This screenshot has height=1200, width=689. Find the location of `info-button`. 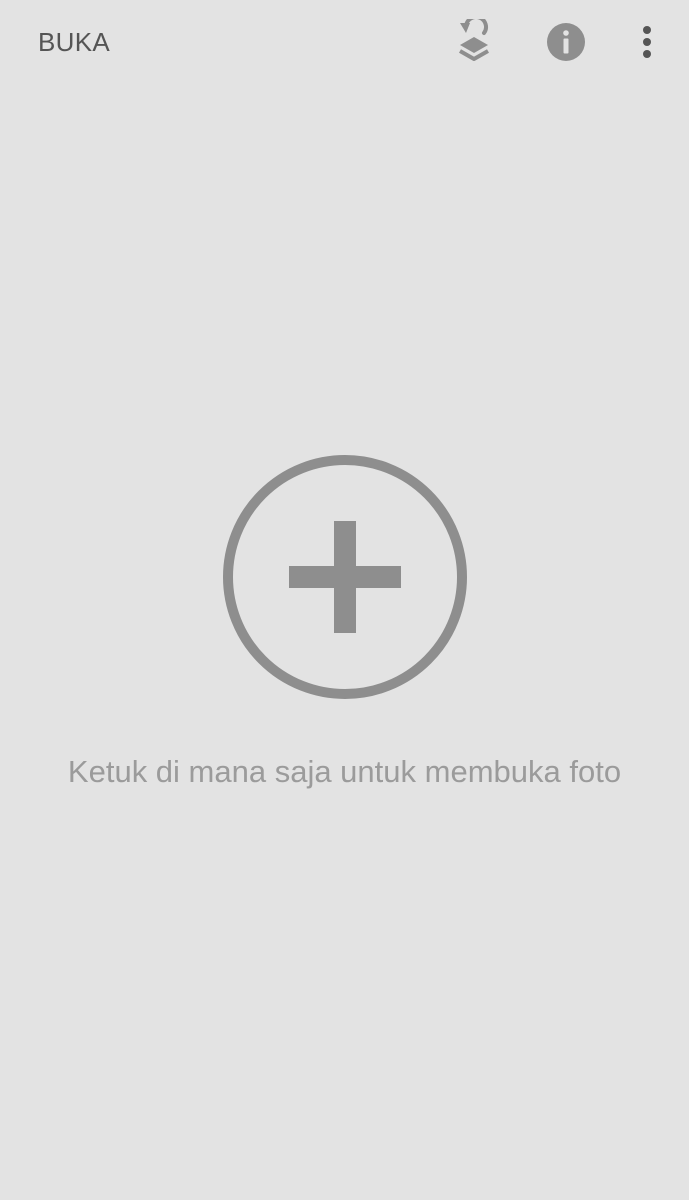

info-button is located at coordinates (566, 42).